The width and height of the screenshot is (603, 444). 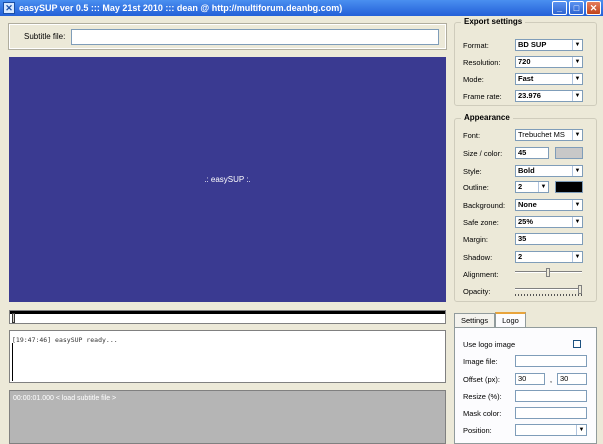 What do you see at coordinates (510, 319) in the screenshot?
I see `tab-logo: Logo` at bounding box center [510, 319].